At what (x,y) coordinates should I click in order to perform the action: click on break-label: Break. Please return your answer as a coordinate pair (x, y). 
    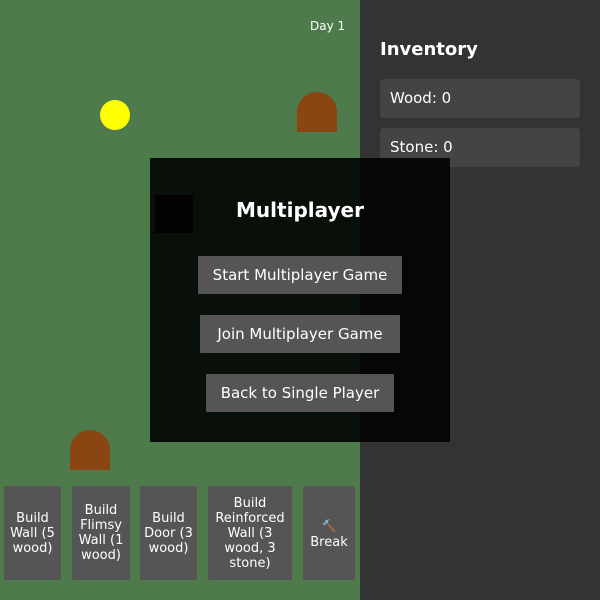
    Looking at the image, I should click on (329, 542).